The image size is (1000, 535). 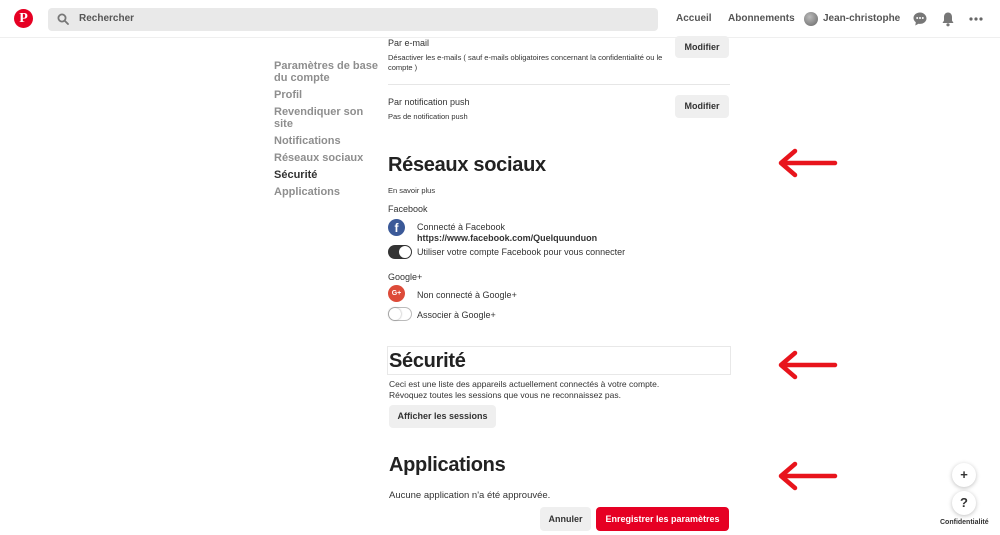 What do you see at coordinates (811, 19) in the screenshot?
I see `avatar` at bounding box center [811, 19].